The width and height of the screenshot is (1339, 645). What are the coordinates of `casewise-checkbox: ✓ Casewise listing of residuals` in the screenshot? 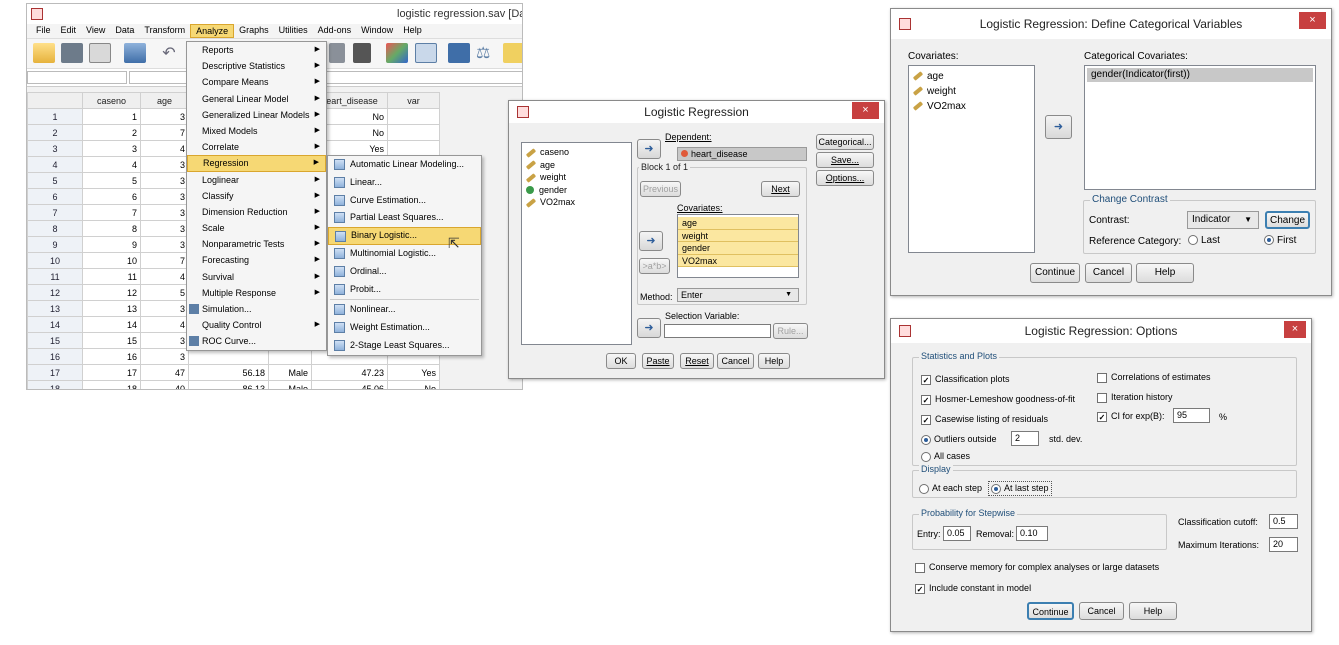 It's located at (984, 419).